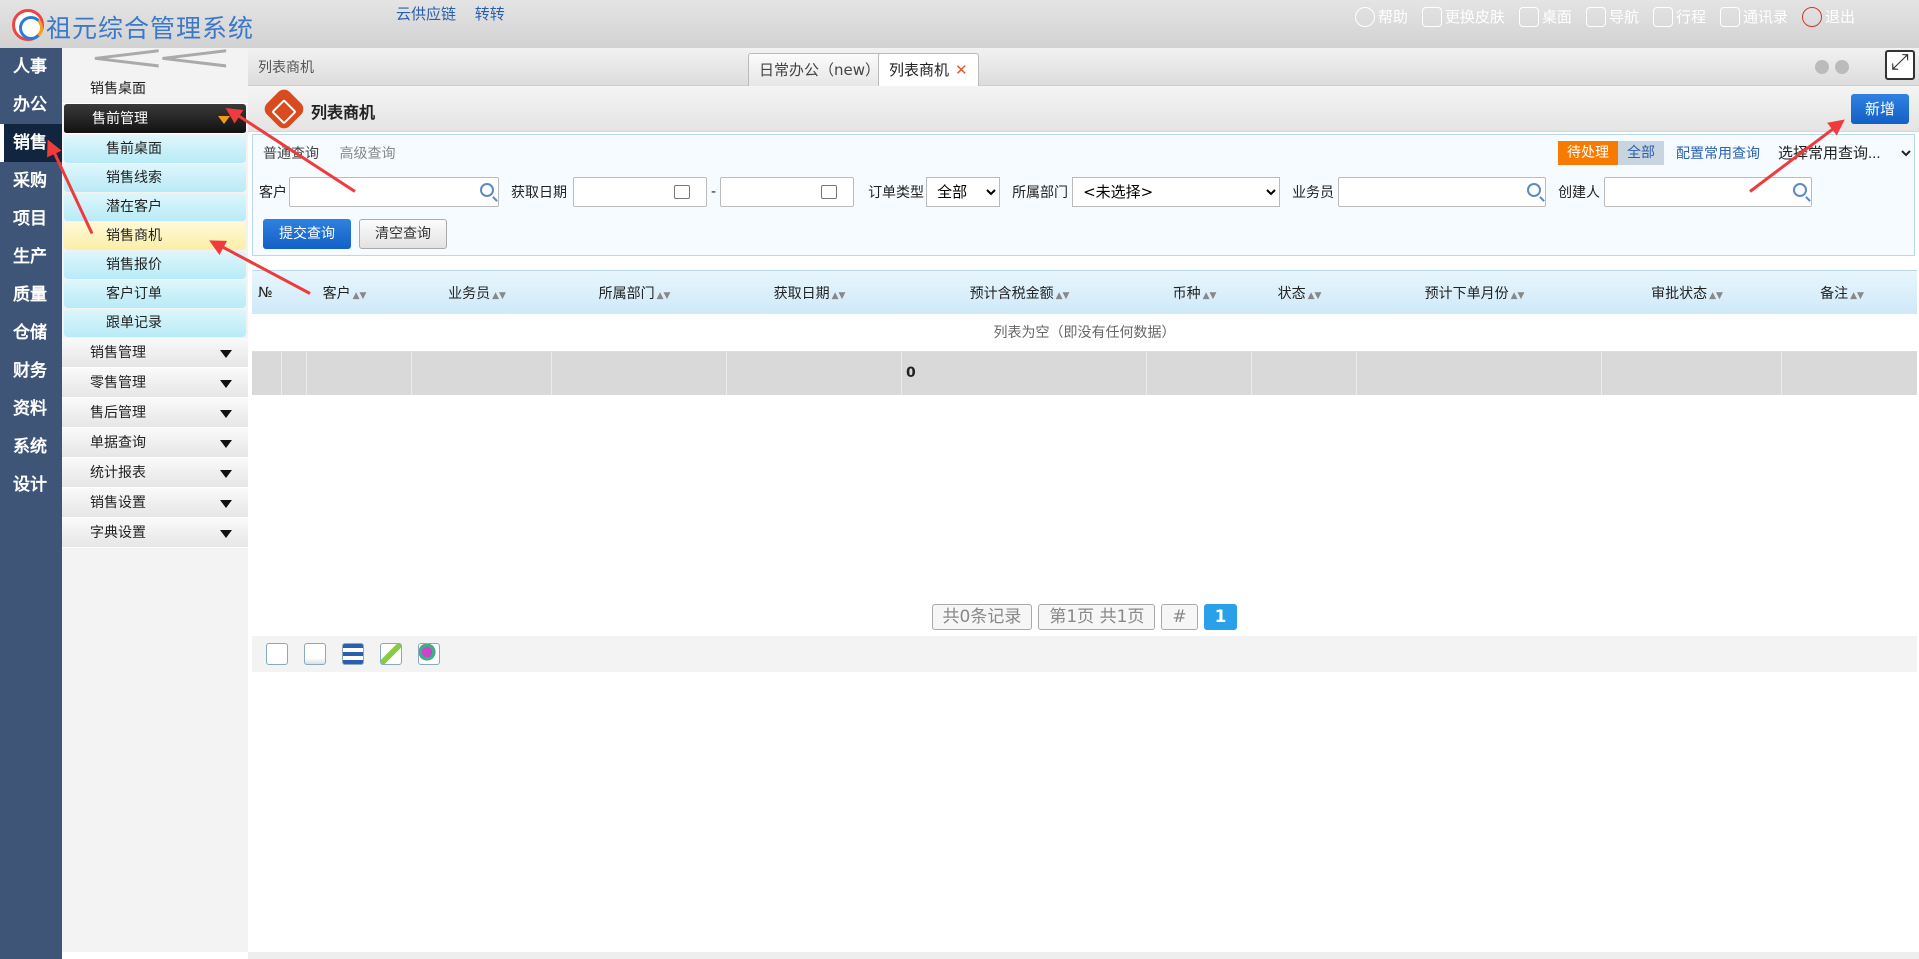  I want to click on select-all-icon, so click(277, 654).